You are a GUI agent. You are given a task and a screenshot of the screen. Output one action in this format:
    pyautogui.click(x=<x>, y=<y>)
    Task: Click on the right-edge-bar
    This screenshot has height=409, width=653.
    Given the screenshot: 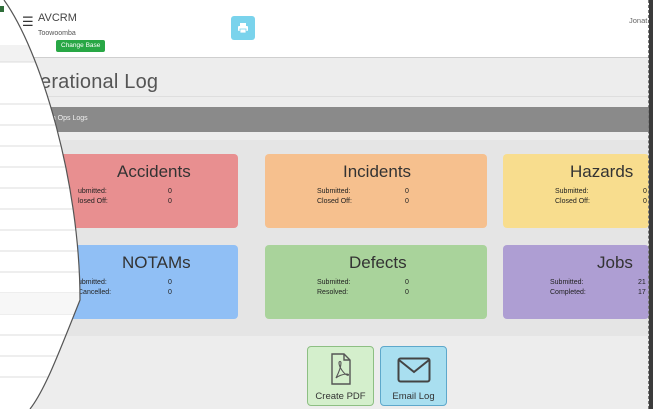 What is the action you would take?
    pyautogui.click(x=651, y=204)
    